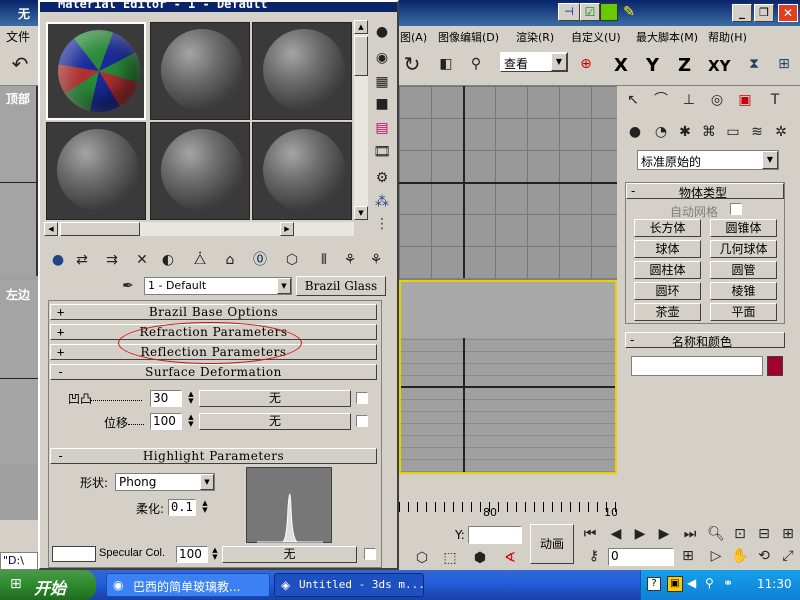 The width and height of the screenshot is (800, 600). What do you see at coordinates (260, 260) in the screenshot?
I see `material-effects-icon: ⓪` at bounding box center [260, 260].